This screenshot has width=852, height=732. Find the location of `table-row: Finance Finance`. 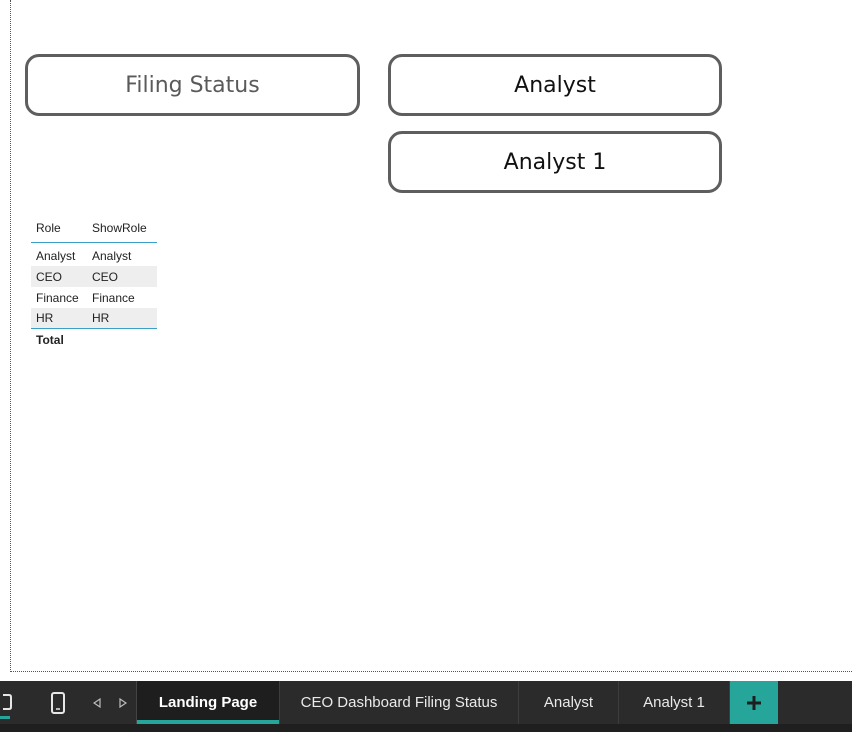

table-row: Finance Finance is located at coordinates (94, 297).